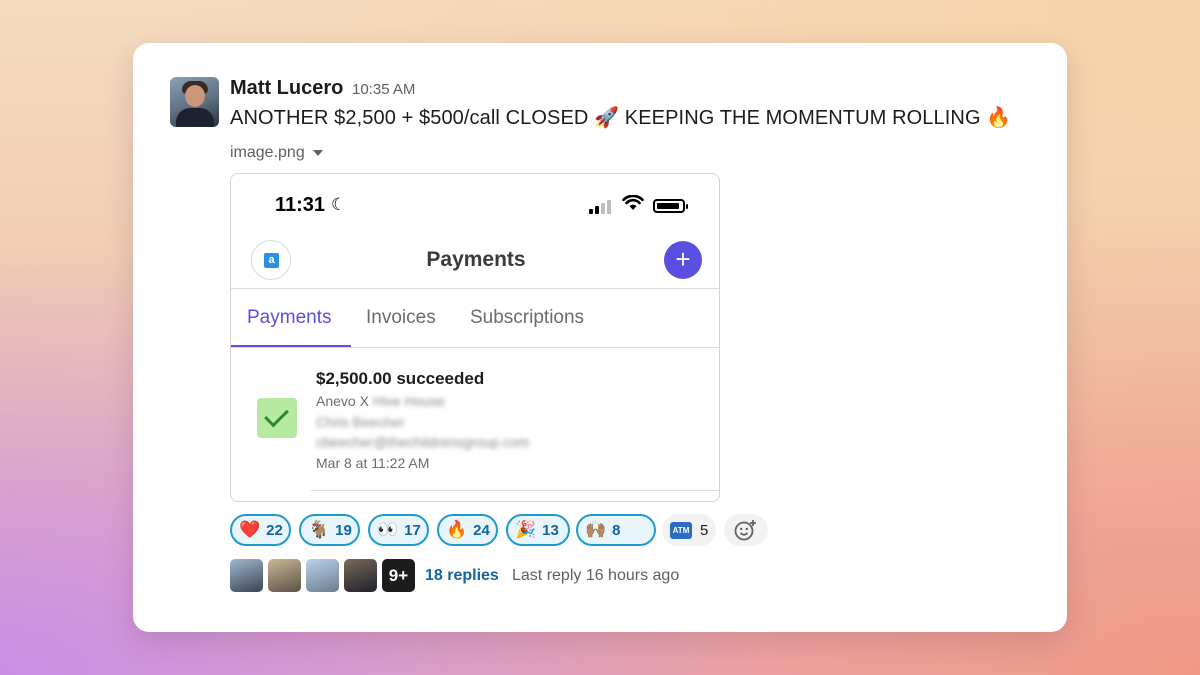 The image size is (1200, 675). What do you see at coordinates (670, 206) in the screenshot?
I see `battery-icon` at bounding box center [670, 206].